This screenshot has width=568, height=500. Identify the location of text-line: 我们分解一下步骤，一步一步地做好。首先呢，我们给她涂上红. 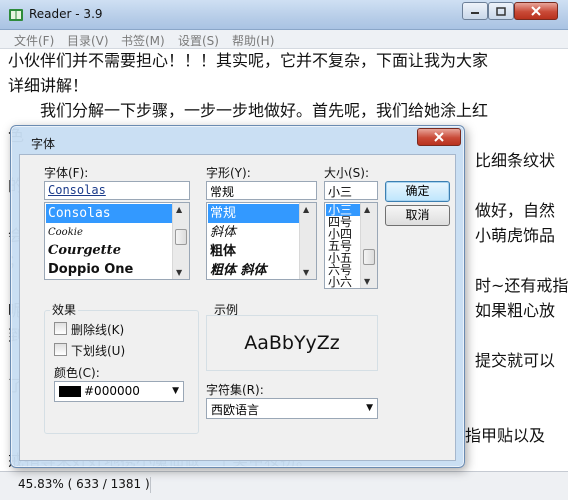
(248, 110).